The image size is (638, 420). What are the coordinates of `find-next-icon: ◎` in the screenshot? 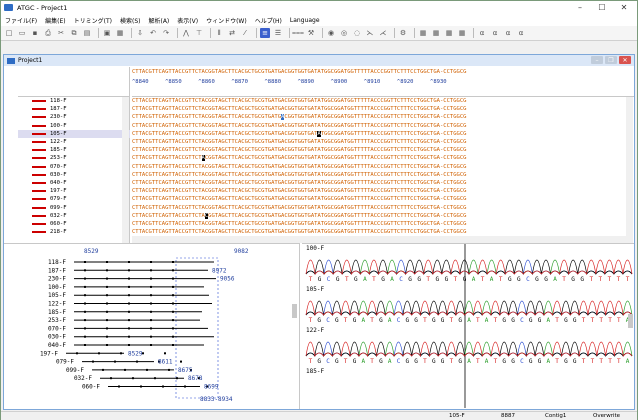 It's located at (344, 33).